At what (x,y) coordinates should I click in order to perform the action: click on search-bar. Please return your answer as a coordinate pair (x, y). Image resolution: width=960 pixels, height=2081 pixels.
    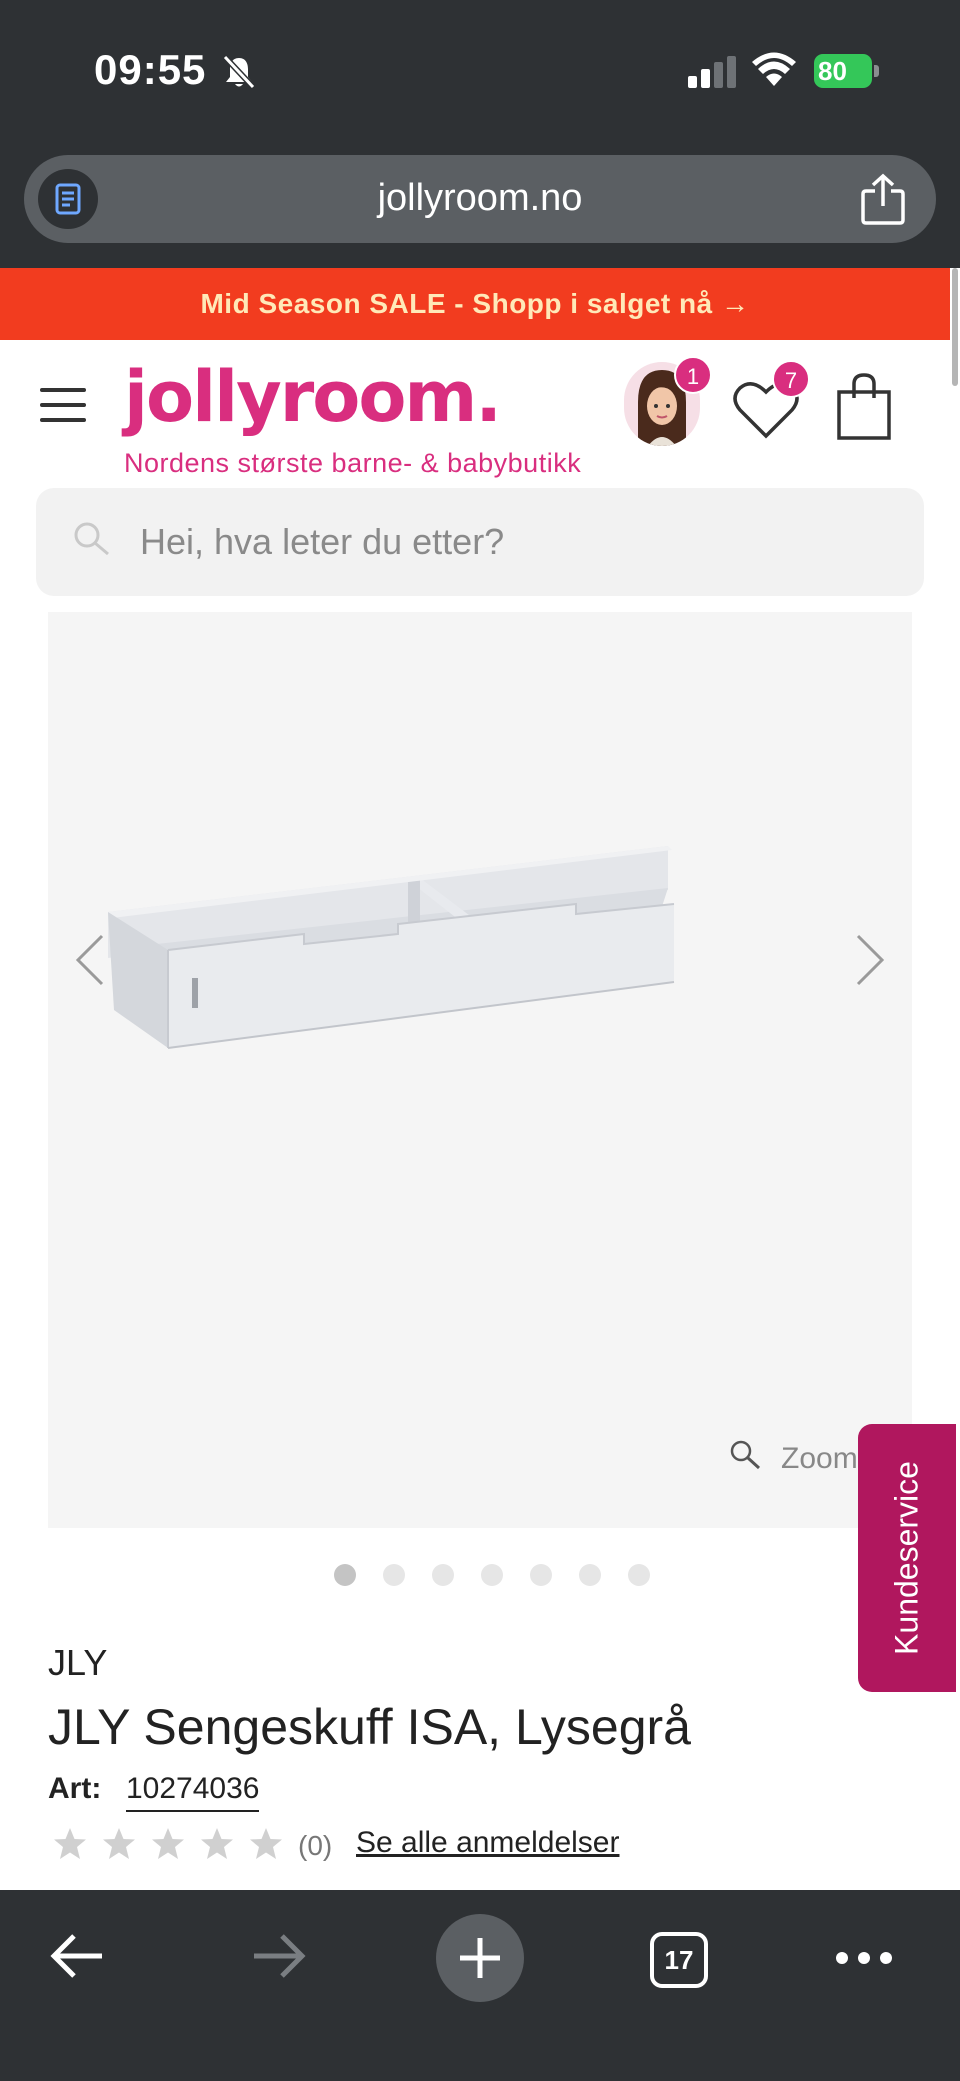
    Looking at the image, I should click on (480, 542).